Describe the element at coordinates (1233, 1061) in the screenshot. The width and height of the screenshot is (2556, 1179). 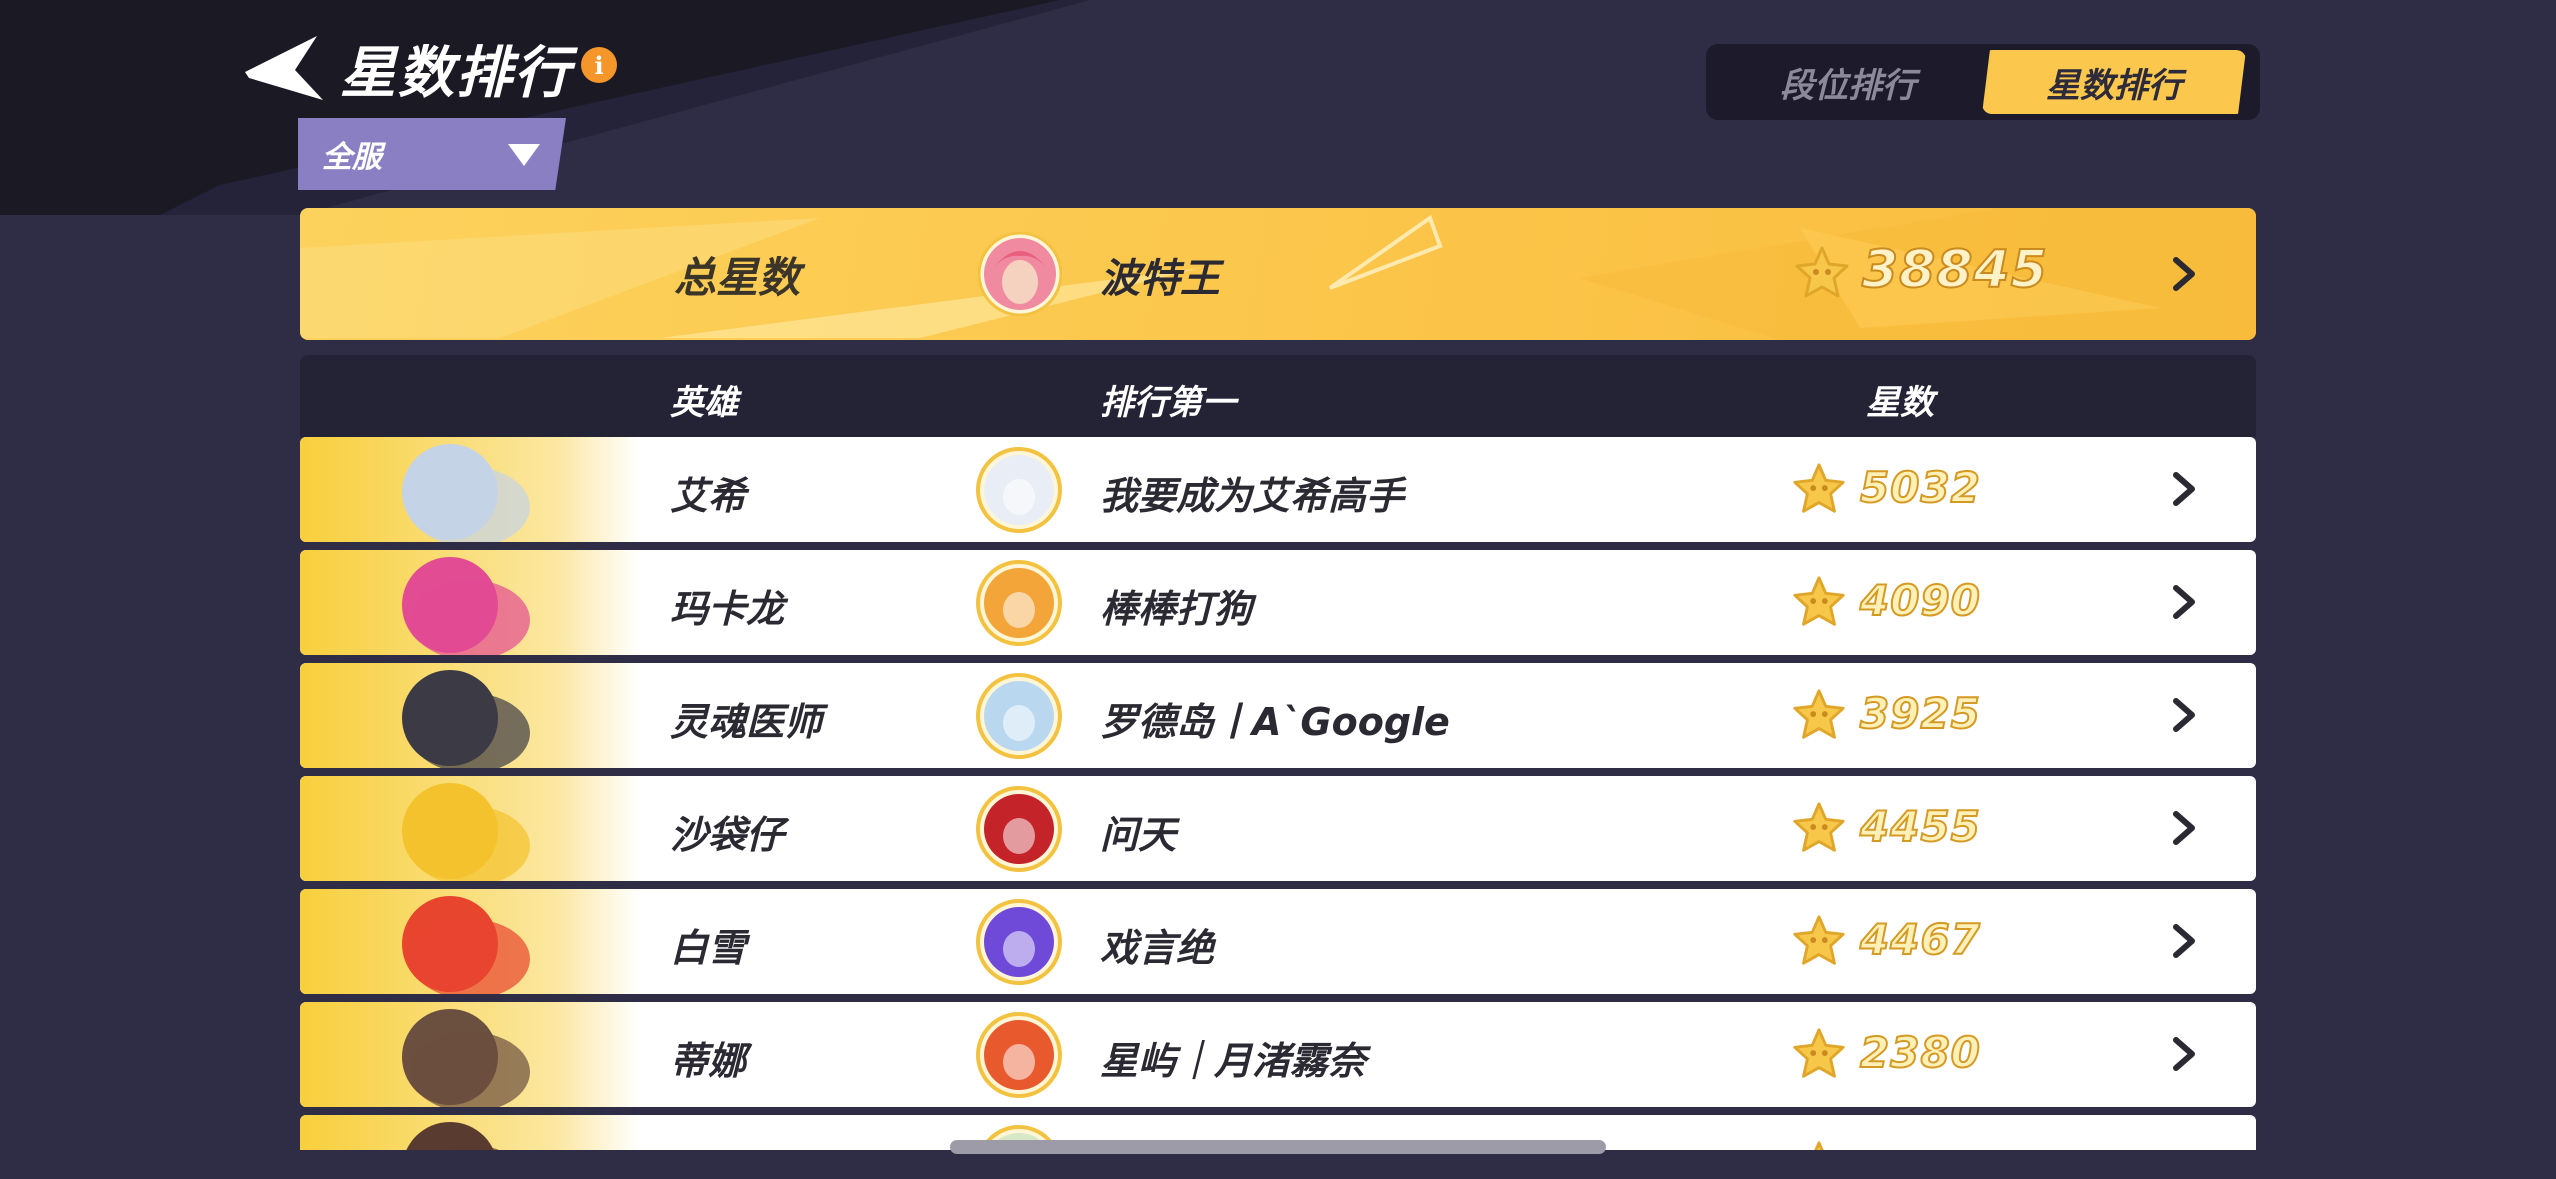
I see `top-player-name: 星屿｜月渚霧奈` at that location.